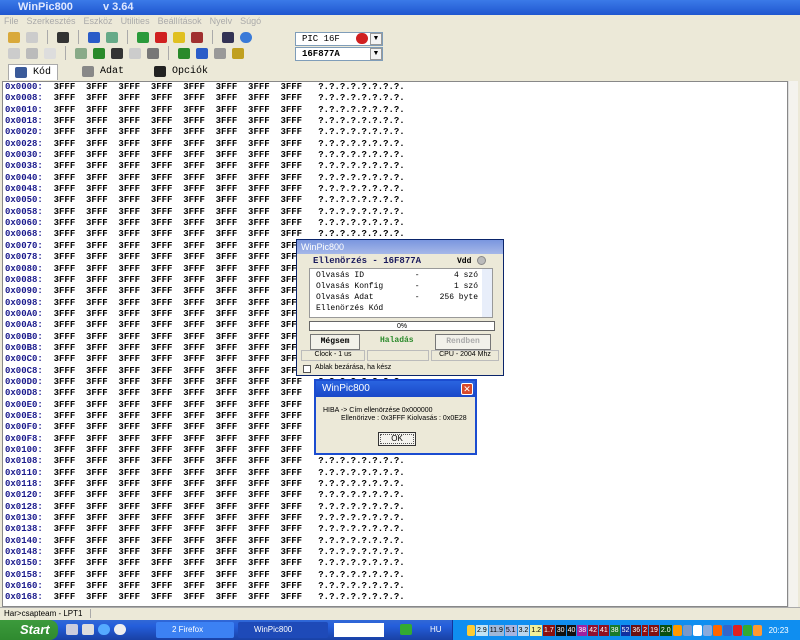  Describe the element at coordinates (560, 630) in the screenshot. I see `tray-monitor-value: 30` at that location.